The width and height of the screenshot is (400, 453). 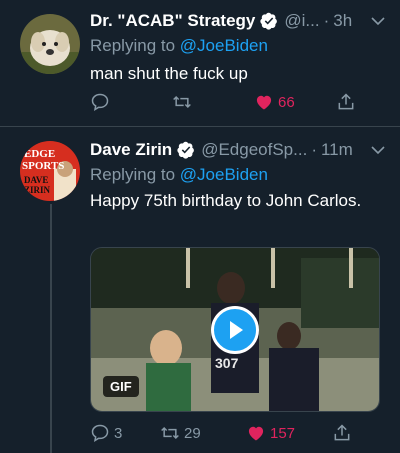 I want to click on play-icon, so click(x=236, y=330).